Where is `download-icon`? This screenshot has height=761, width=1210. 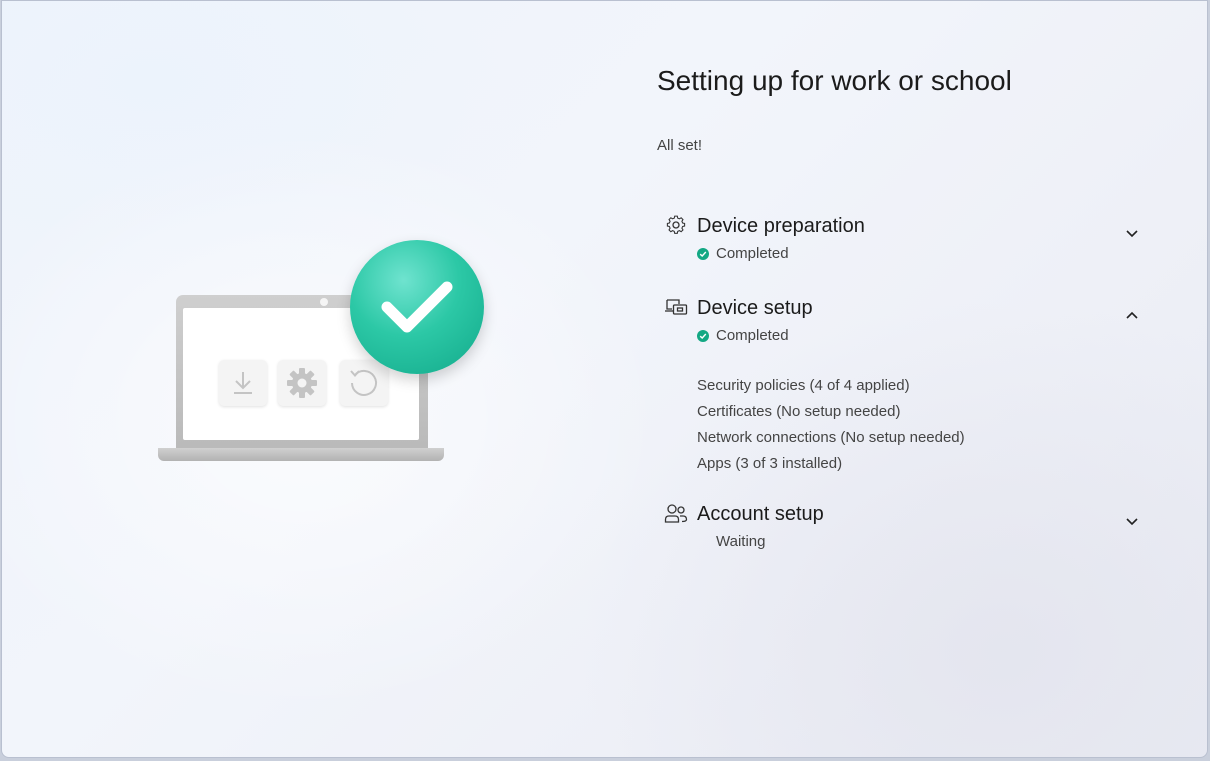
download-icon is located at coordinates (243, 383).